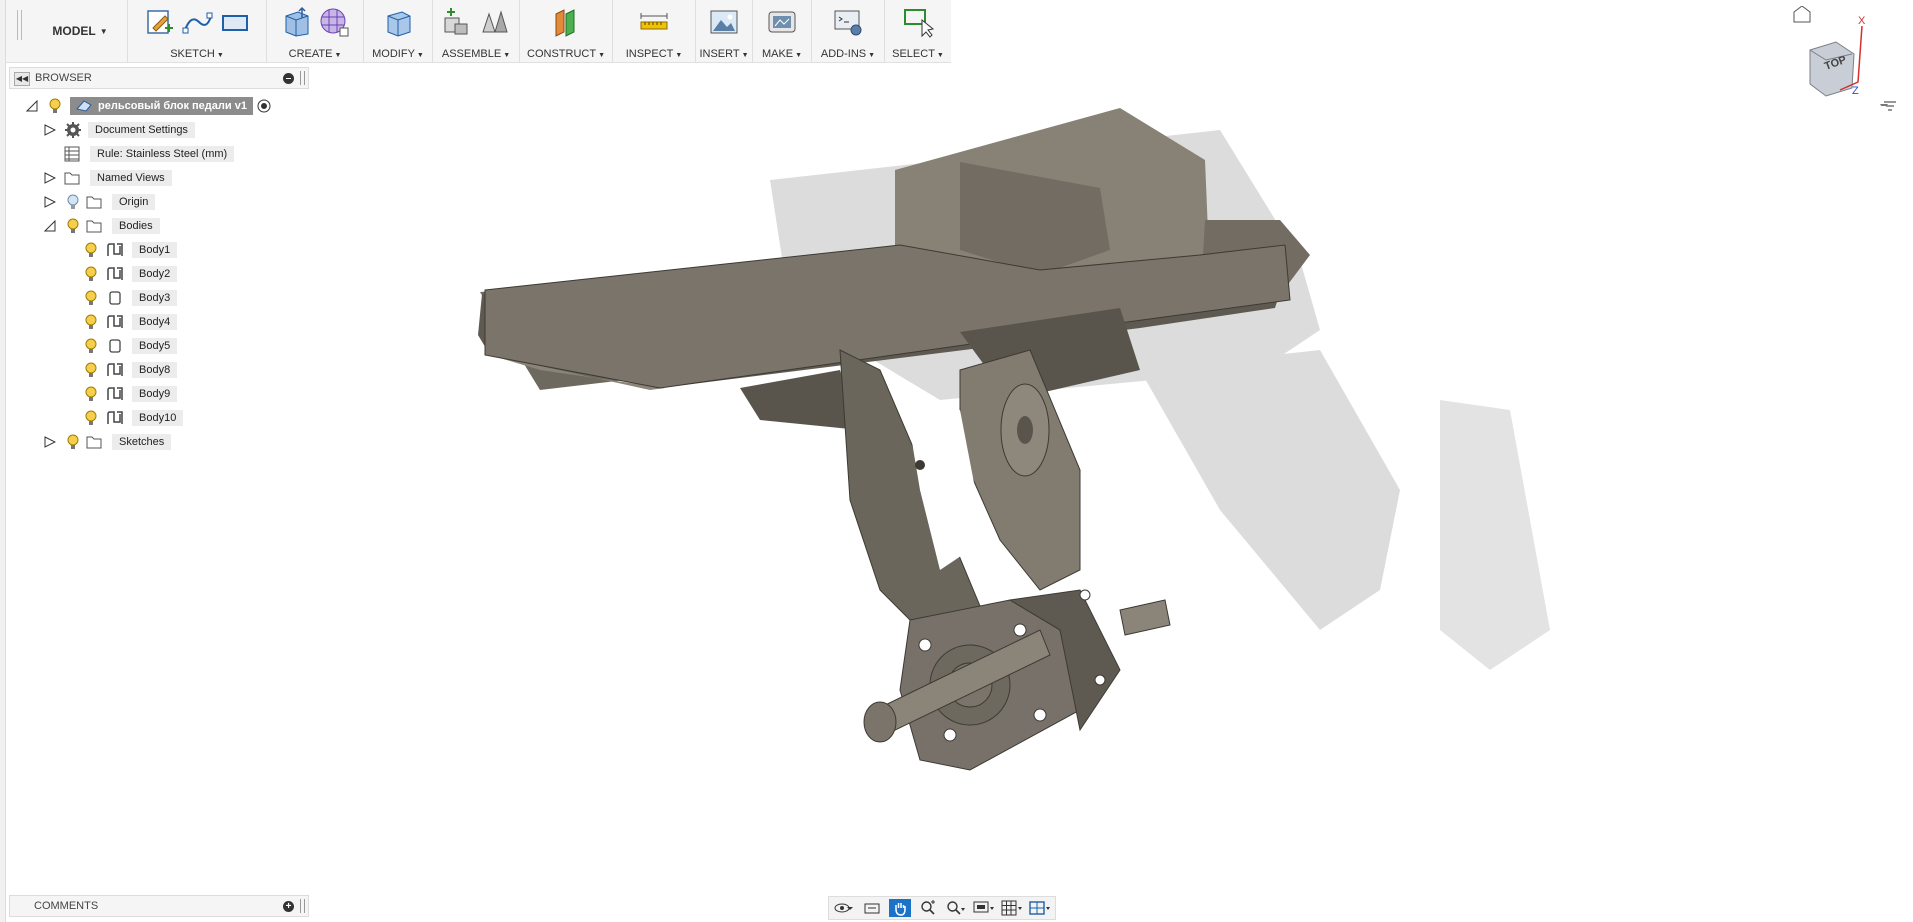 This screenshot has height=922, width=1913. I want to click on select-menu: SELECT ▼, so click(918, 54).